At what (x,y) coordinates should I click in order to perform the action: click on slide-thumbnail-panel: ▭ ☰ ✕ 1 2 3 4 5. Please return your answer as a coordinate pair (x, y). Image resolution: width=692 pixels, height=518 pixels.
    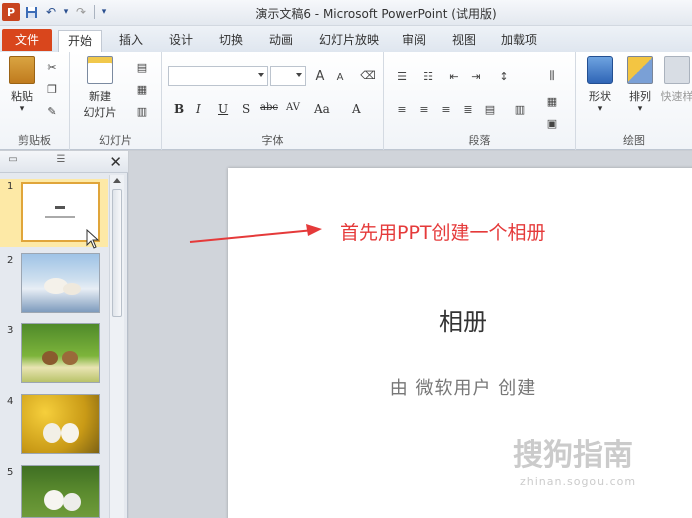
    Looking at the image, I should click on (64, 334).